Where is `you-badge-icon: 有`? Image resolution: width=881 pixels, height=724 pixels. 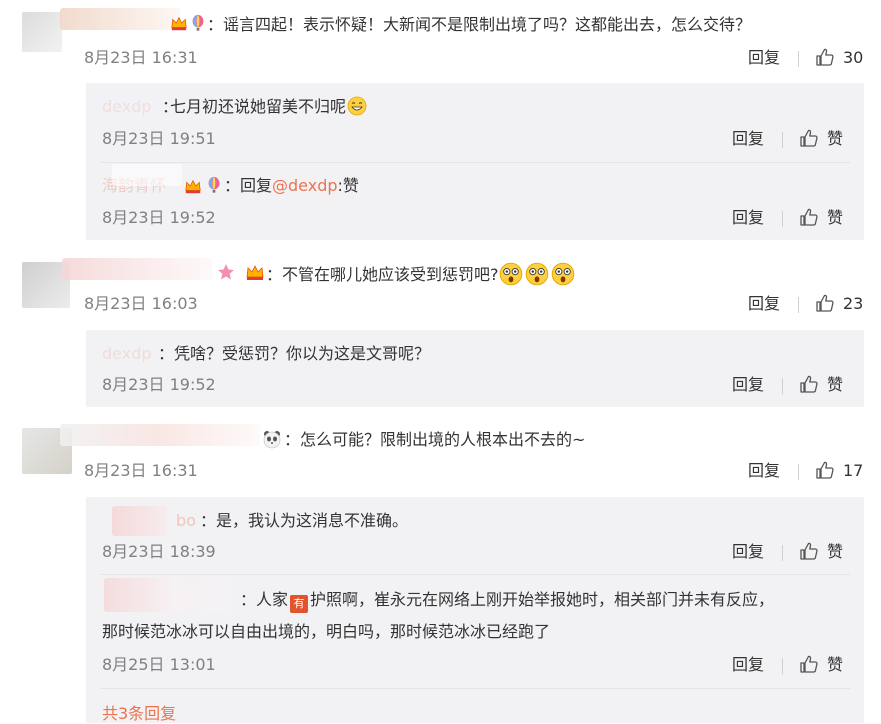 you-badge-icon: 有 is located at coordinates (299, 604).